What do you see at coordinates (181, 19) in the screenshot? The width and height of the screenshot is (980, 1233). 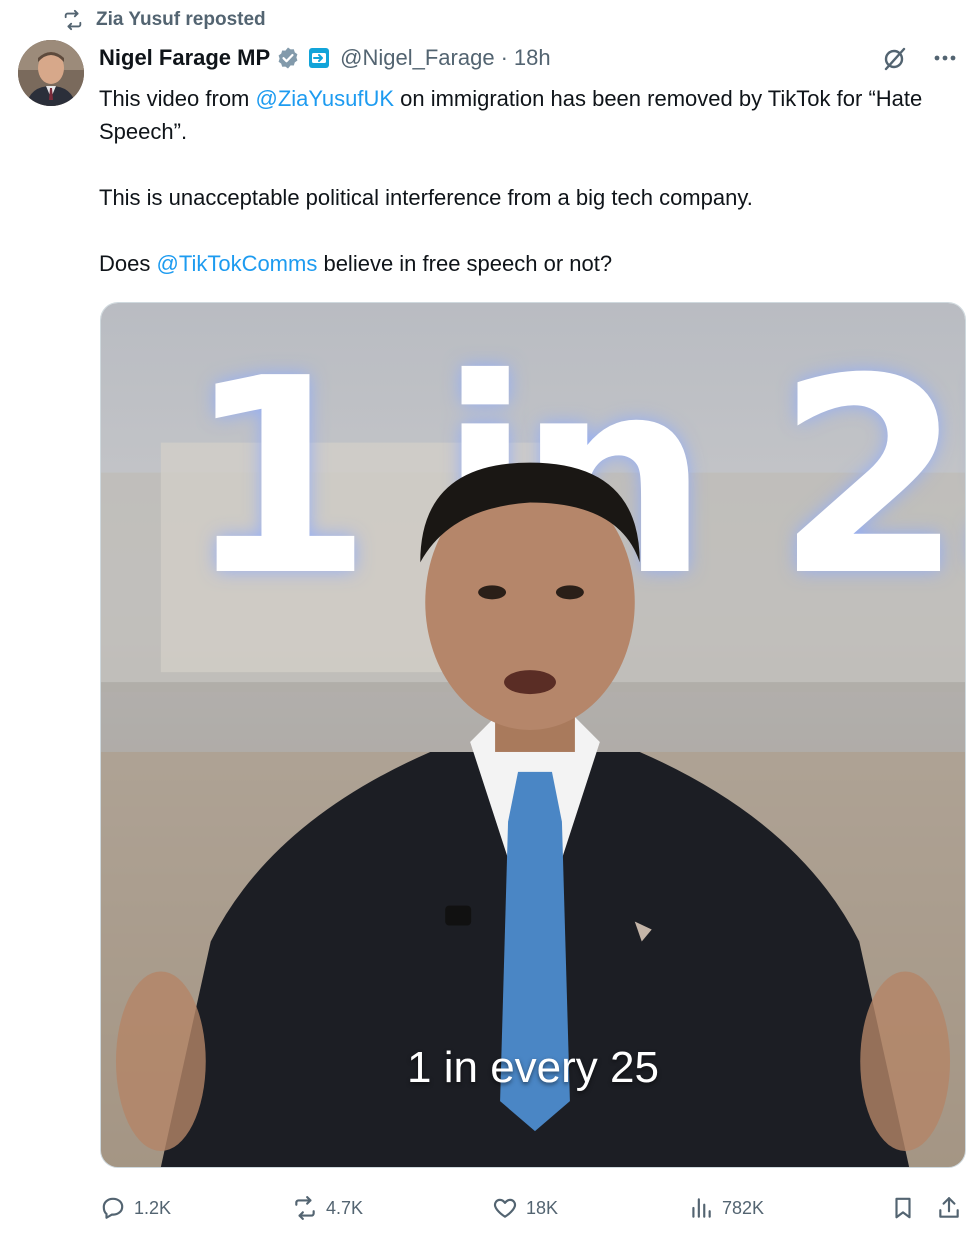 I see `repost-label: Zia Yusuf reposted` at bounding box center [181, 19].